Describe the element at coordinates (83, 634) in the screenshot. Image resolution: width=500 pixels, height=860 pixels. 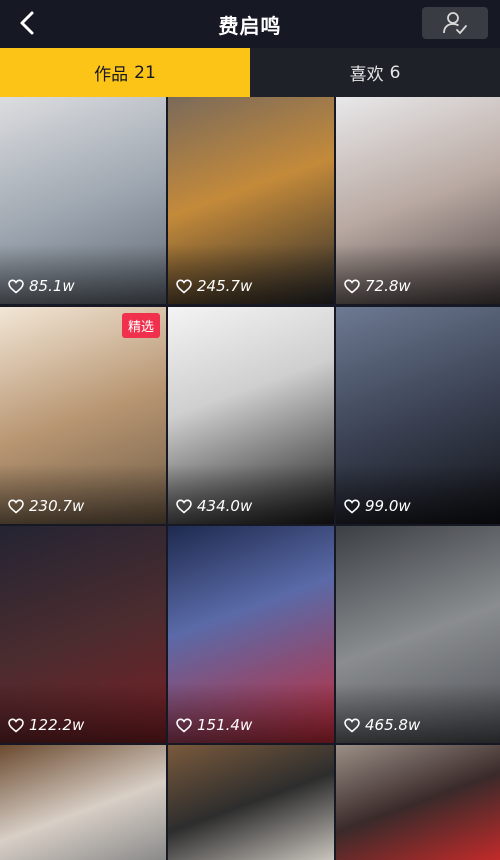
I see `video-thumbnail: 122.2w` at that location.